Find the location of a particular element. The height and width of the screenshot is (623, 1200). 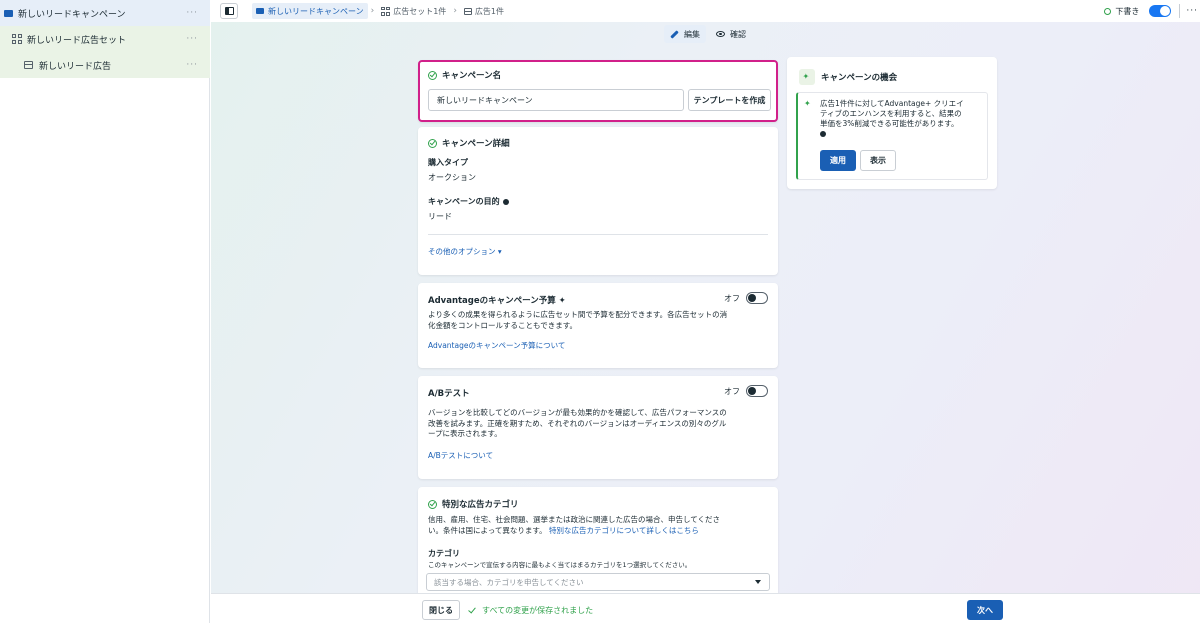

ab-switch-row: オフ is located at coordinates (746, 391).